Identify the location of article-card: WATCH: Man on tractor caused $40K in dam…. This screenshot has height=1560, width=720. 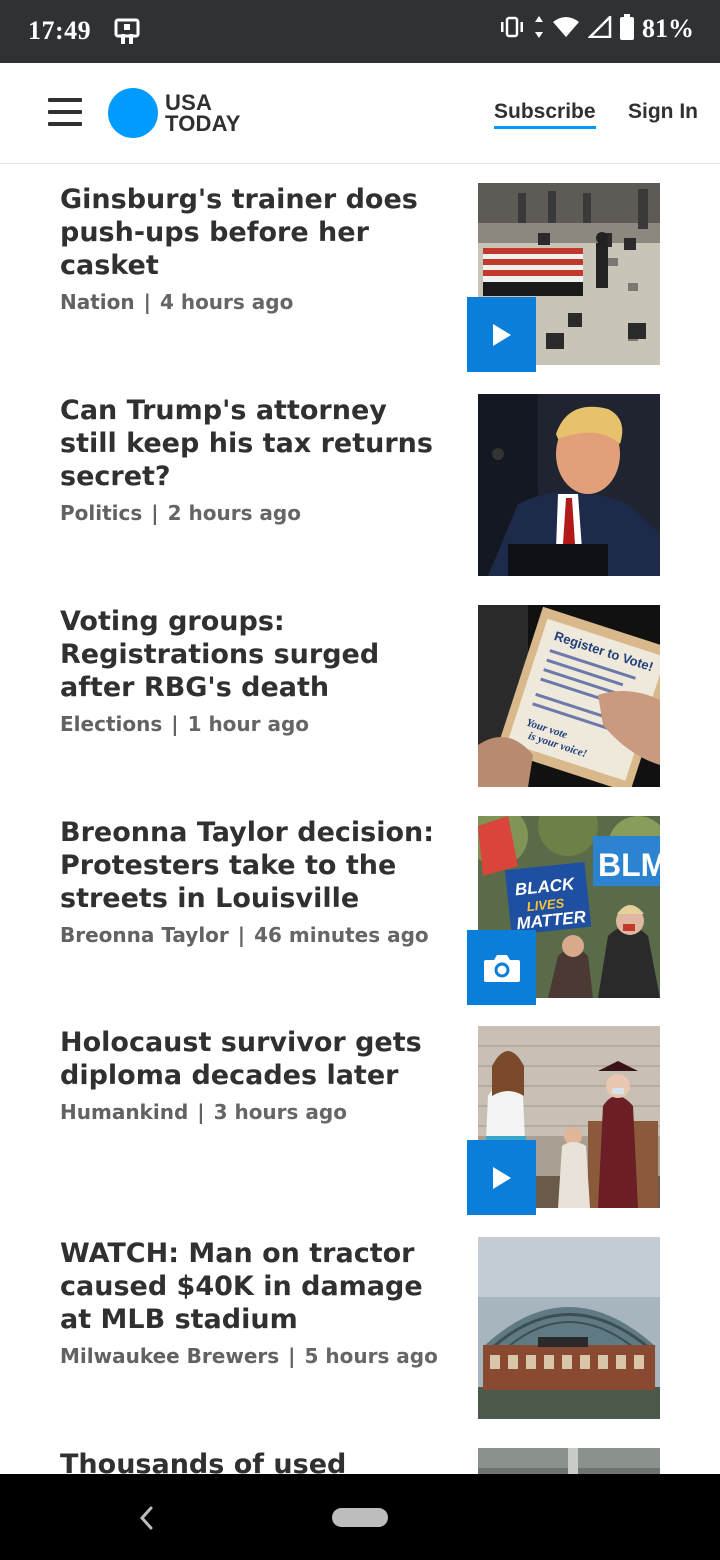
(360, 1318).